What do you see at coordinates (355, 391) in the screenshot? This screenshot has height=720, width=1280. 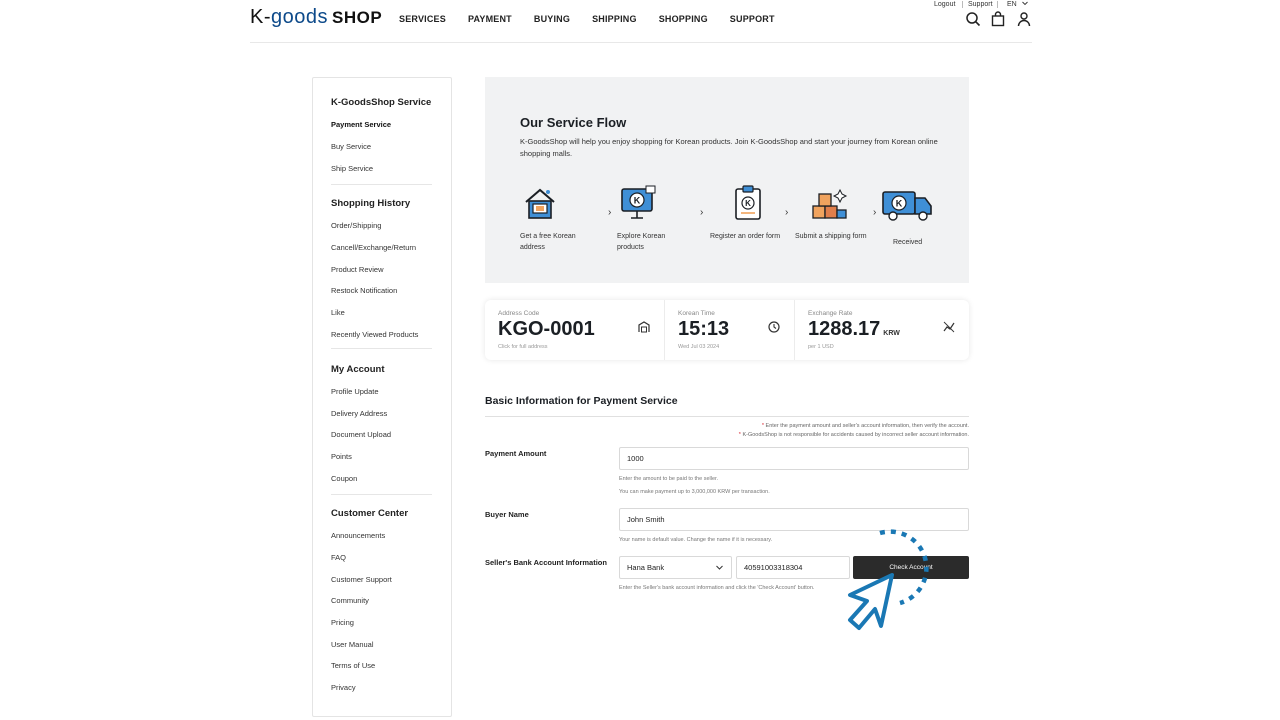 I see `sidebar-item-profile-update: Profile Update` at bounding box center [355, 391].